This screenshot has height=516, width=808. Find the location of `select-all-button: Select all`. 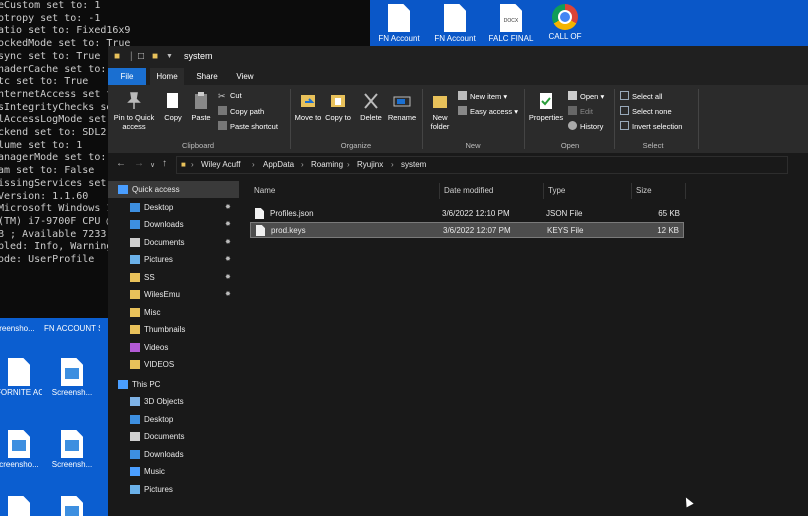

select-all-button: Select all is located at coordinates (641, 96).